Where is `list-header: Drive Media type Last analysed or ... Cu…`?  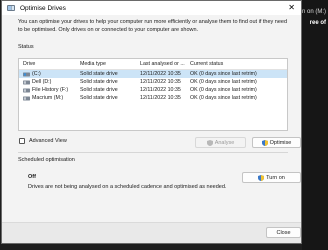 list-header: Drive Media type Last analysed or ... Cu… is located at coordinates (153, 64).